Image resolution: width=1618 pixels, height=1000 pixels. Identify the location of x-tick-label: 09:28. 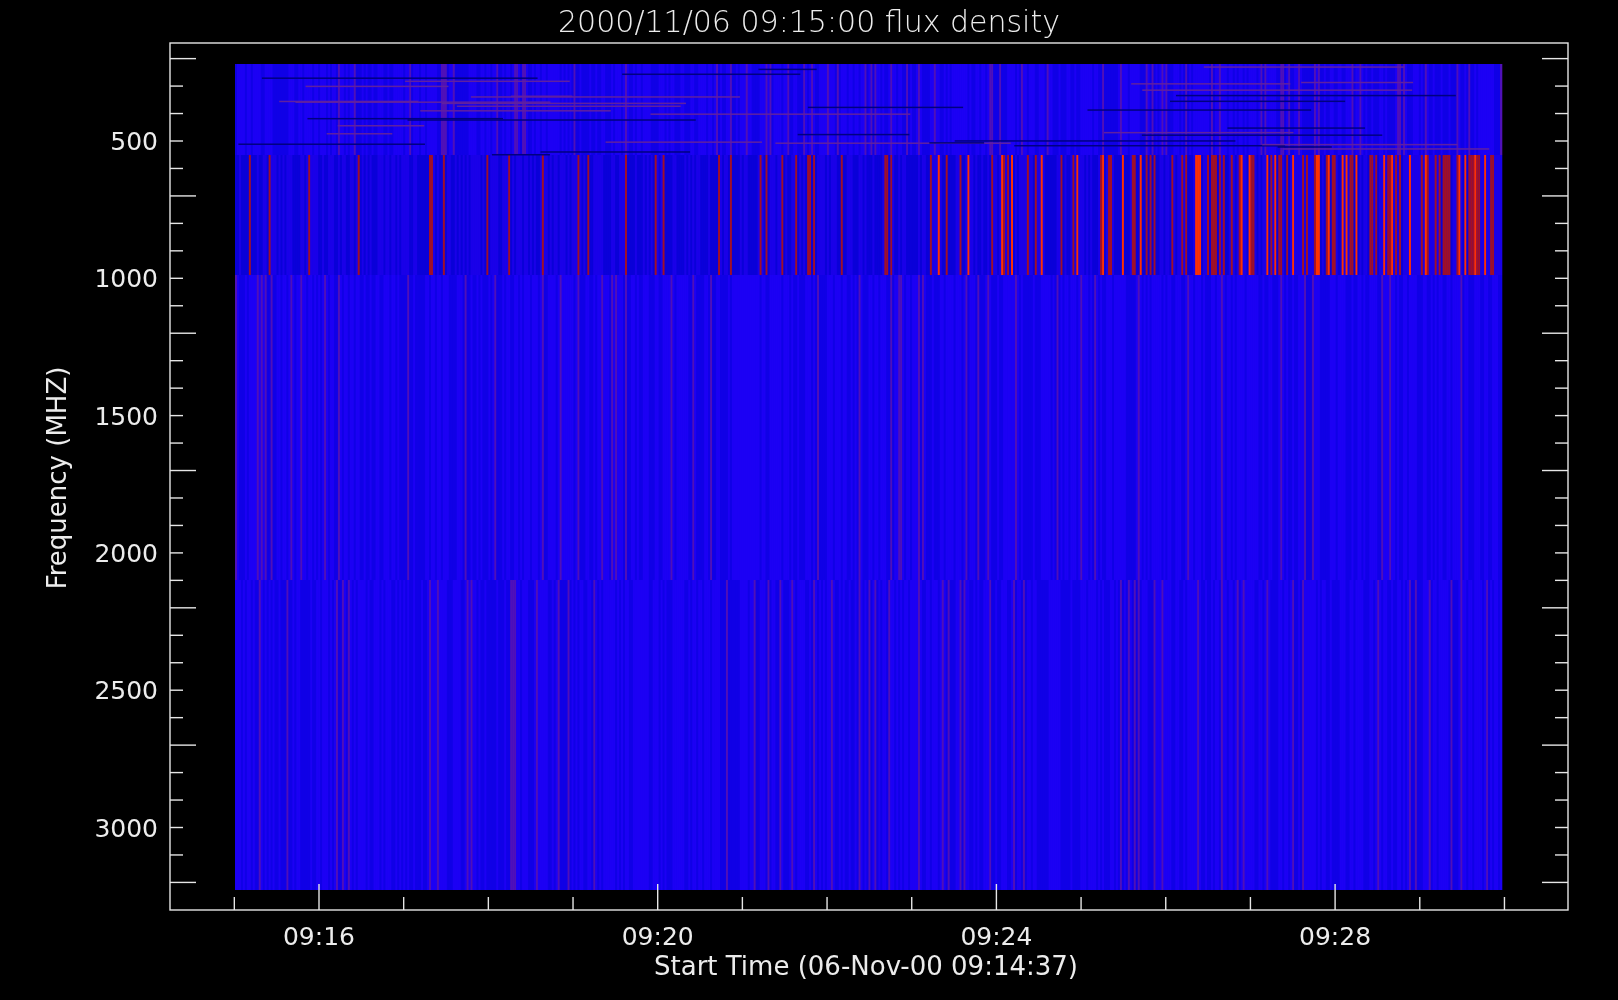
(1335, 936).